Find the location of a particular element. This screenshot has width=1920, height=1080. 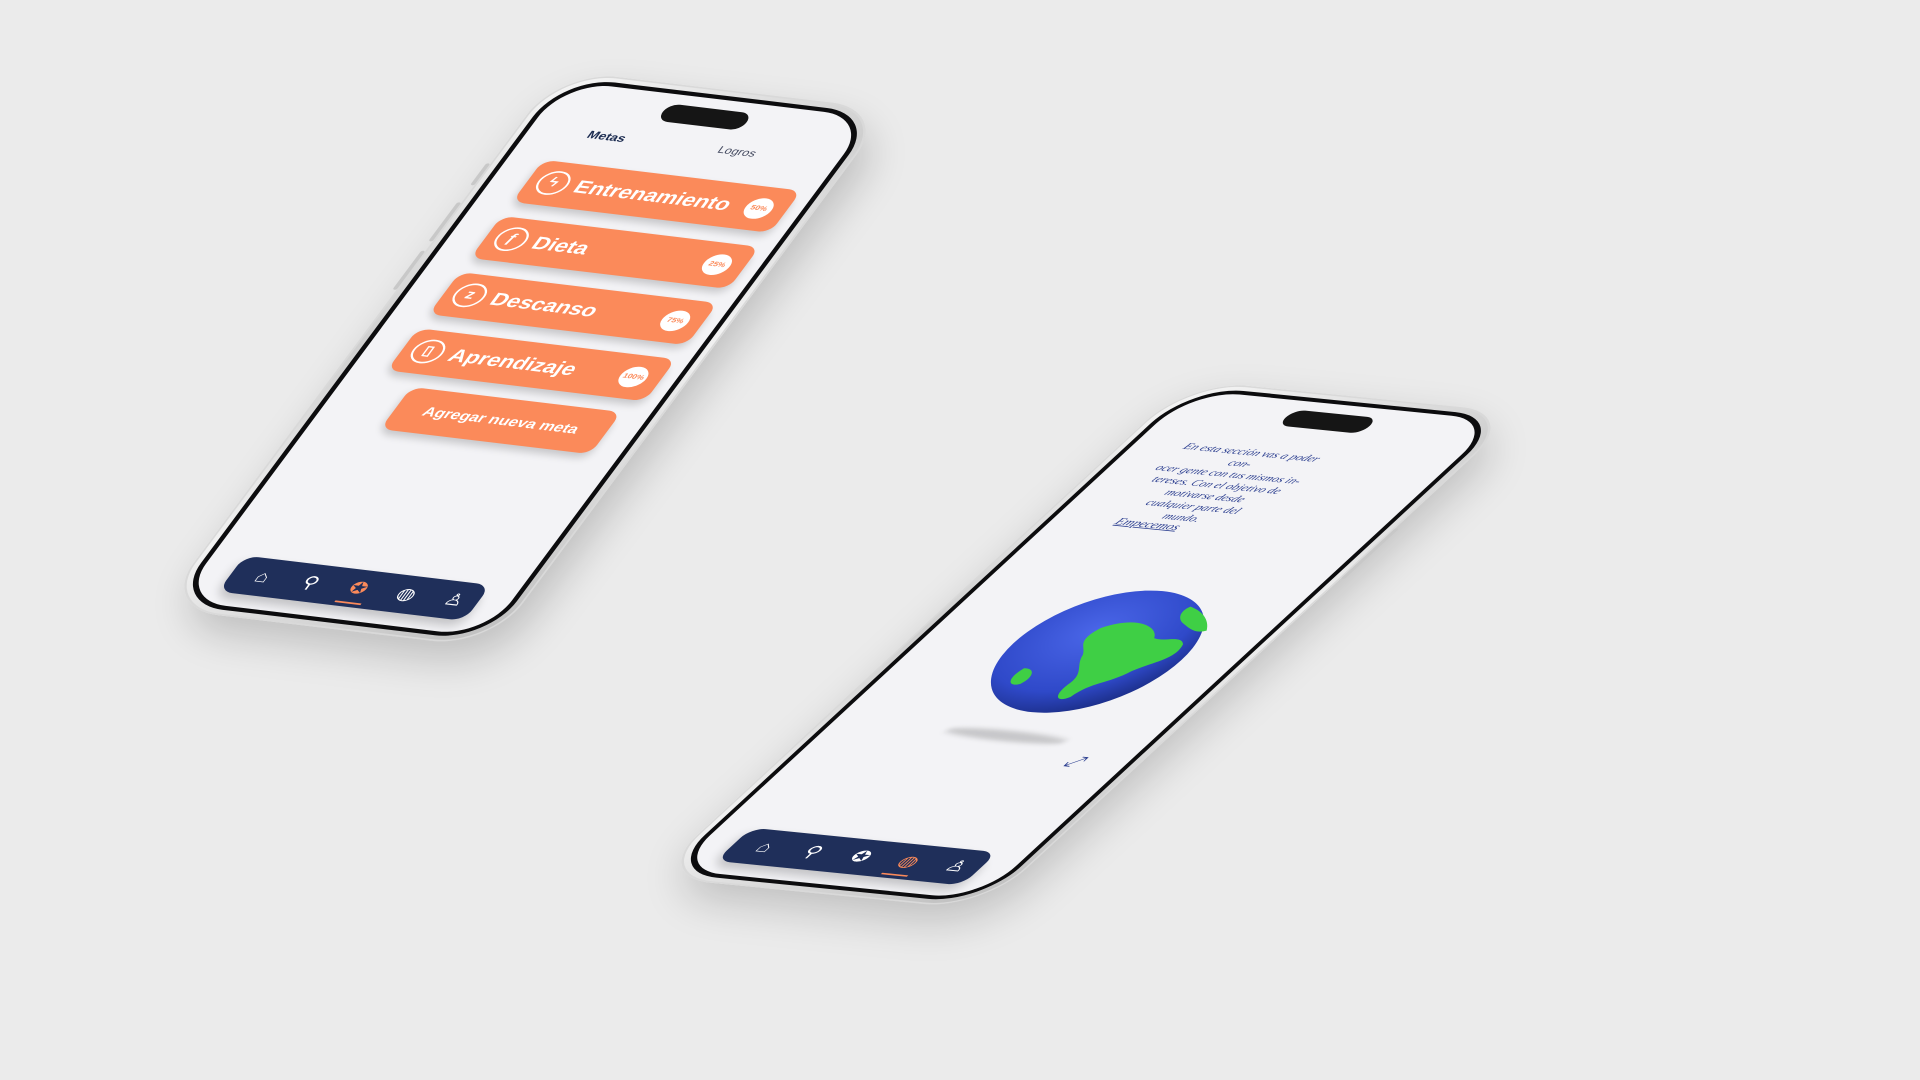

globe-shadow is located at coordinates (1006, 735).